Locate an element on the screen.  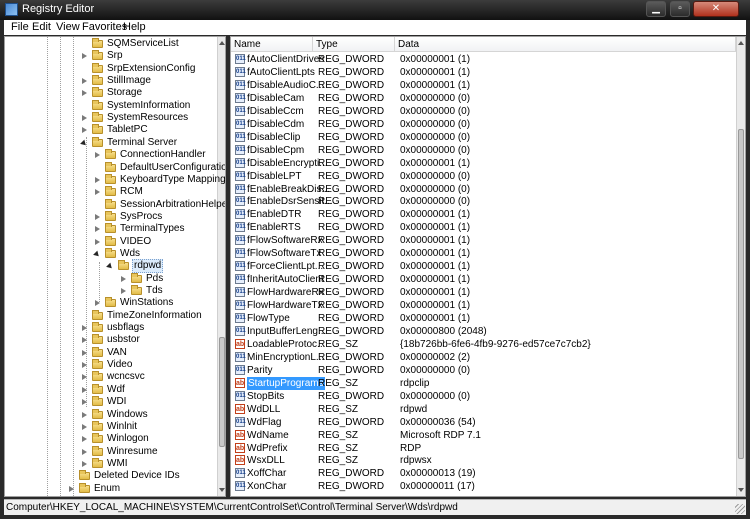
value-row: ab WdDLL REG_SZ rdpwd is located at coordinates (481, 409).